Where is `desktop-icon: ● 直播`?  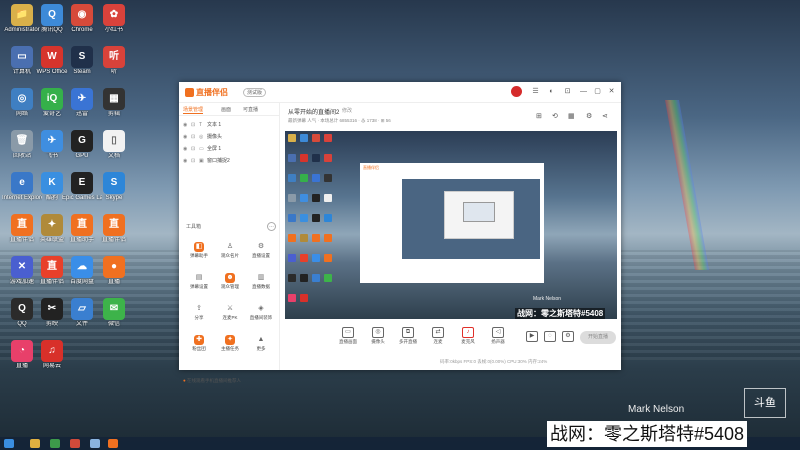 desktop-icon: ● 直播 is located at coordinates (114, 271).